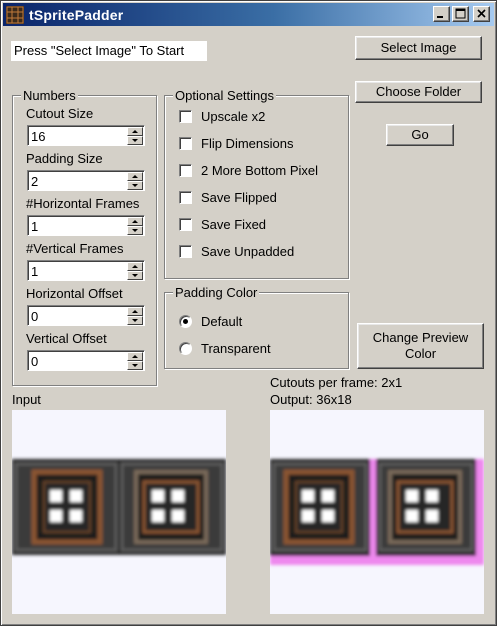 The height and width of the screenshot is (626, 497). I want to click on horizontal-frames-label: #Horizontal Frames, so click(83, 203).